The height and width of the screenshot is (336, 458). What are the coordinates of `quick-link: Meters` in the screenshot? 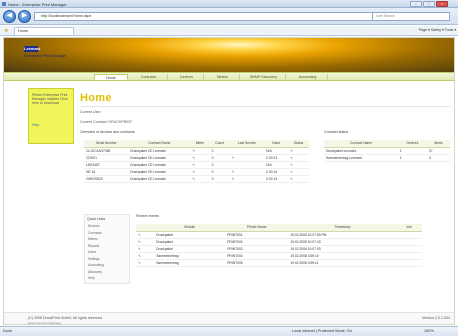 It's located at (93, 239).